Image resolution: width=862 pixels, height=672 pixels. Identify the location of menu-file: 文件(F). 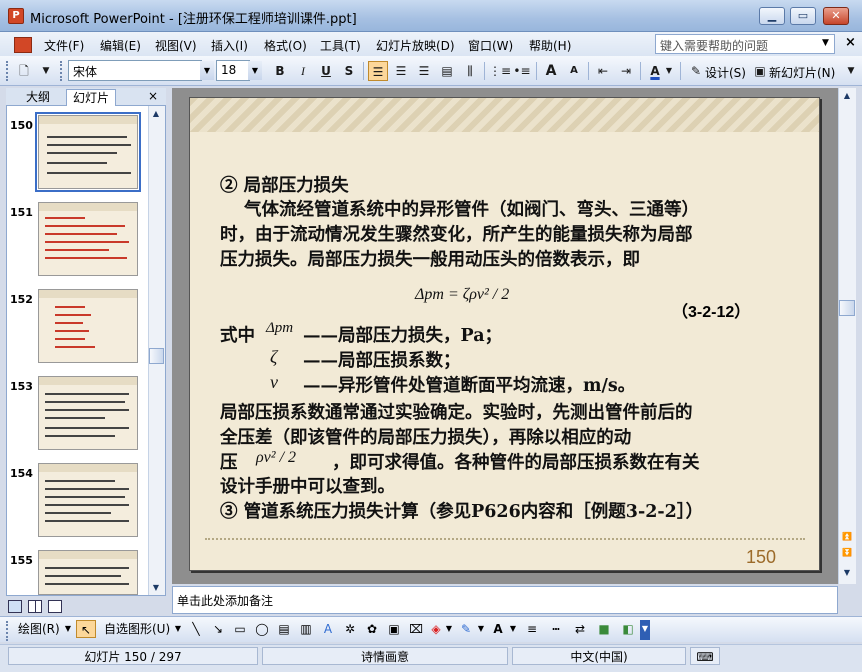
(64, 45).